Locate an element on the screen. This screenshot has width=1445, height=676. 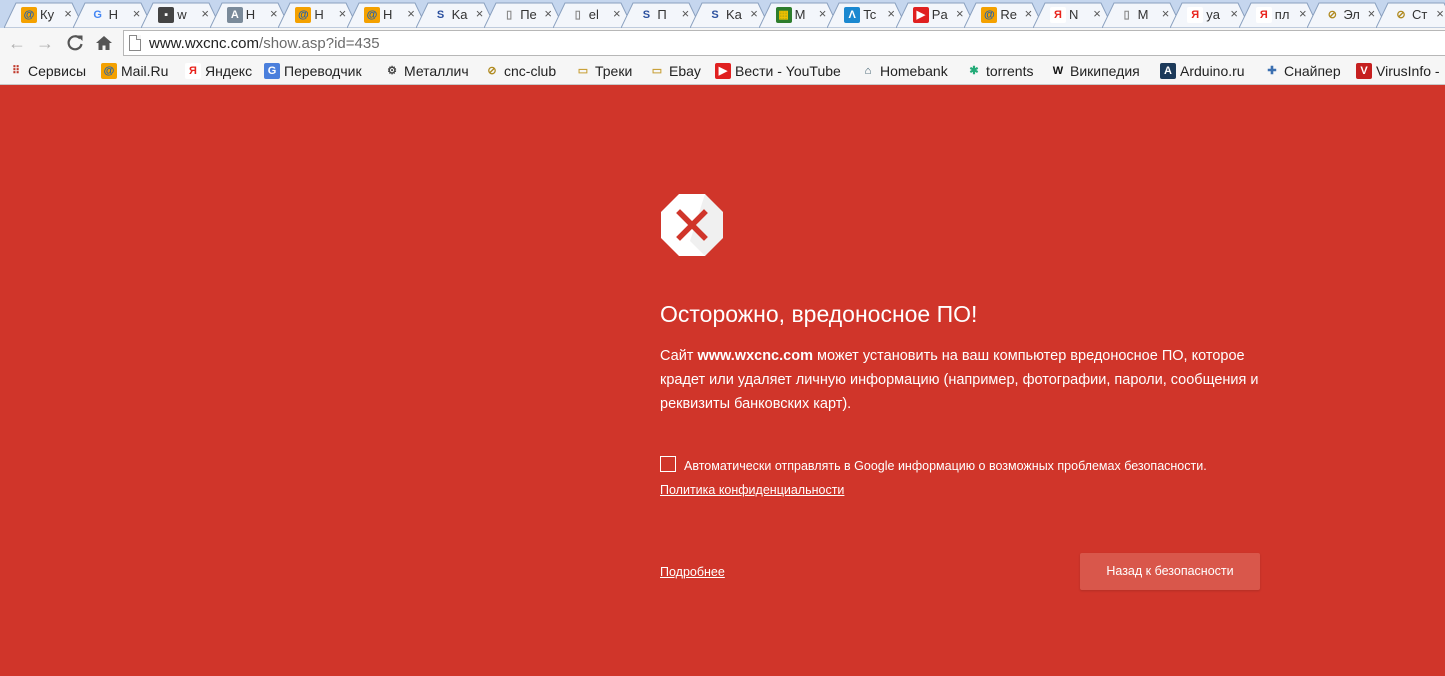
puzzle-icon: ✚ is located at coordinates (1272, 71).